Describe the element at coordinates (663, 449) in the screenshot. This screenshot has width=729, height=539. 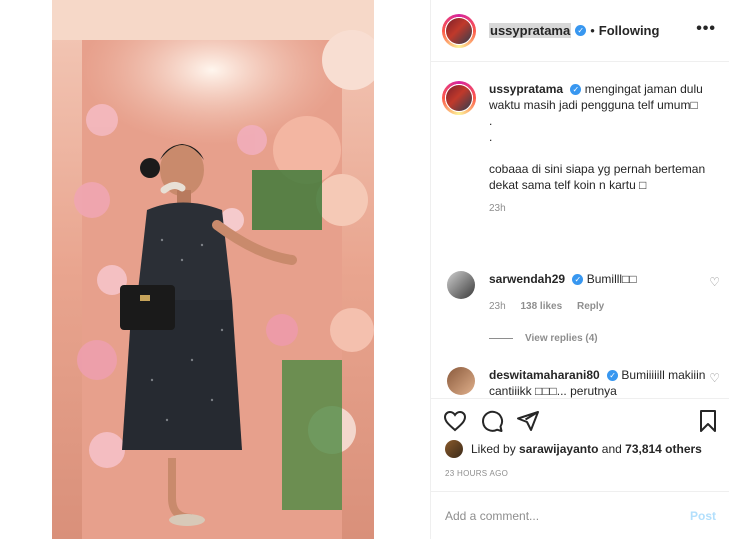
I see `likes-count: 73,814 others` at that location.